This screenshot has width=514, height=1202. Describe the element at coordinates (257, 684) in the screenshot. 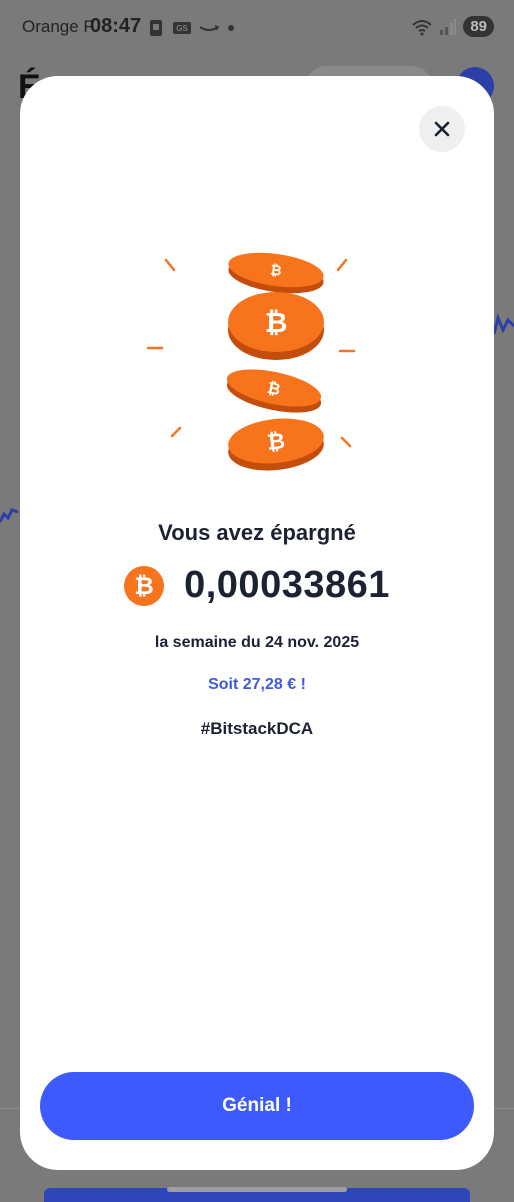

I see `fiat-equivalent: Soit 27,28 € !` at that location.